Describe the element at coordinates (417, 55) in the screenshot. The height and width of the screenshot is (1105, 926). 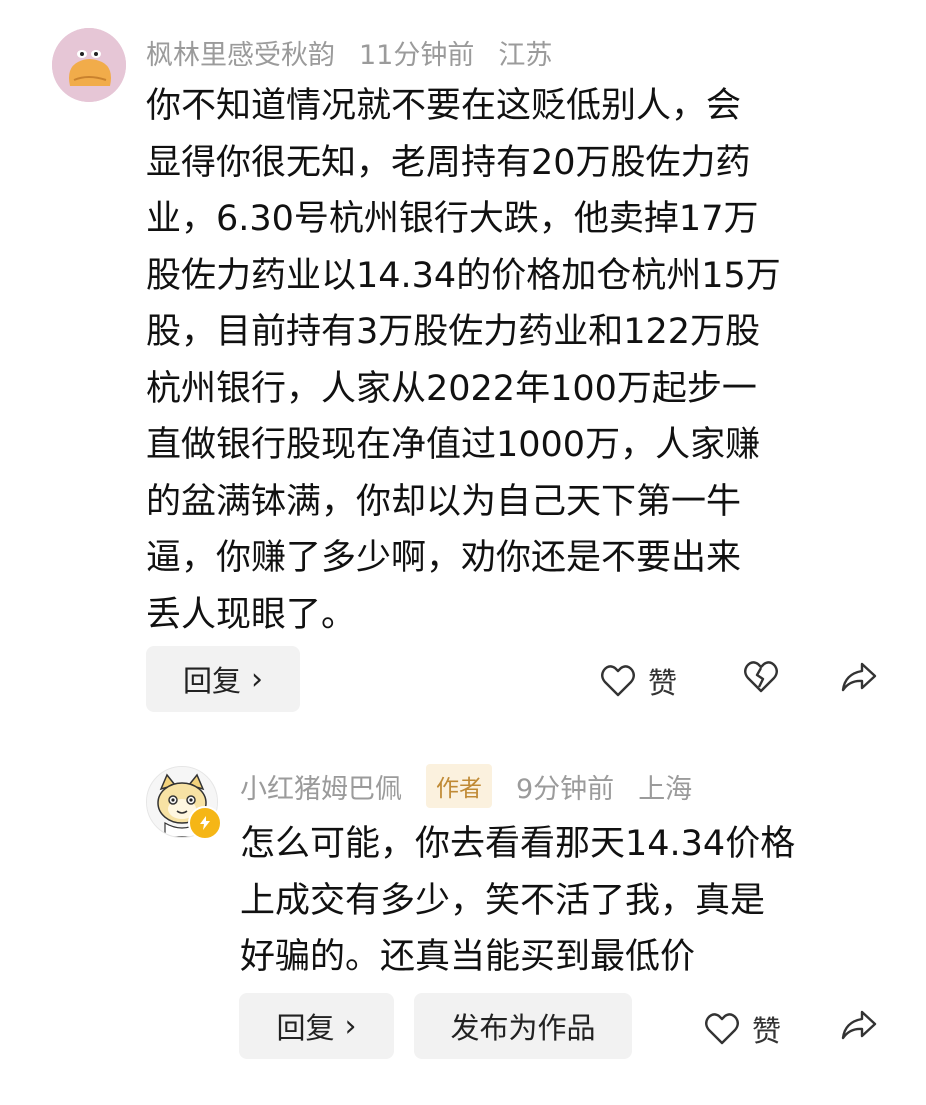
I see `comment-time: 11分钟前` at that location.